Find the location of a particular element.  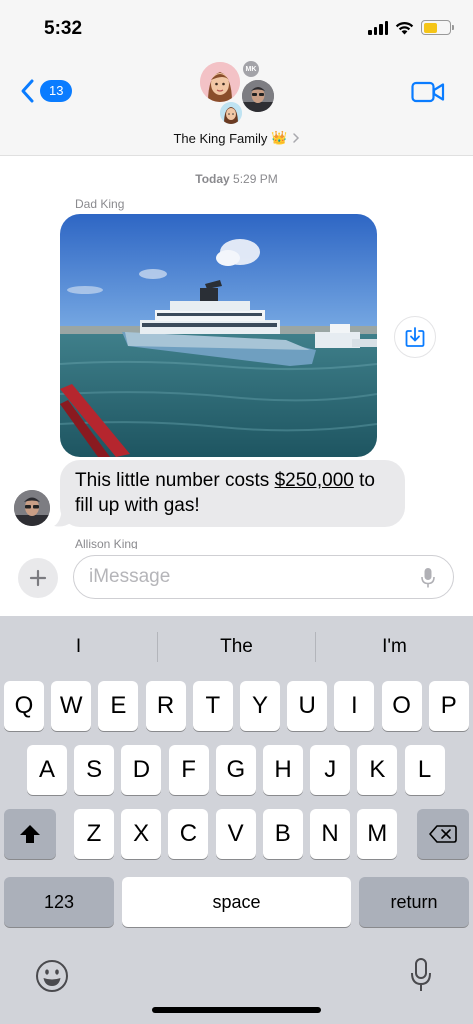

key-c: C is located at coordinates (188, 834).